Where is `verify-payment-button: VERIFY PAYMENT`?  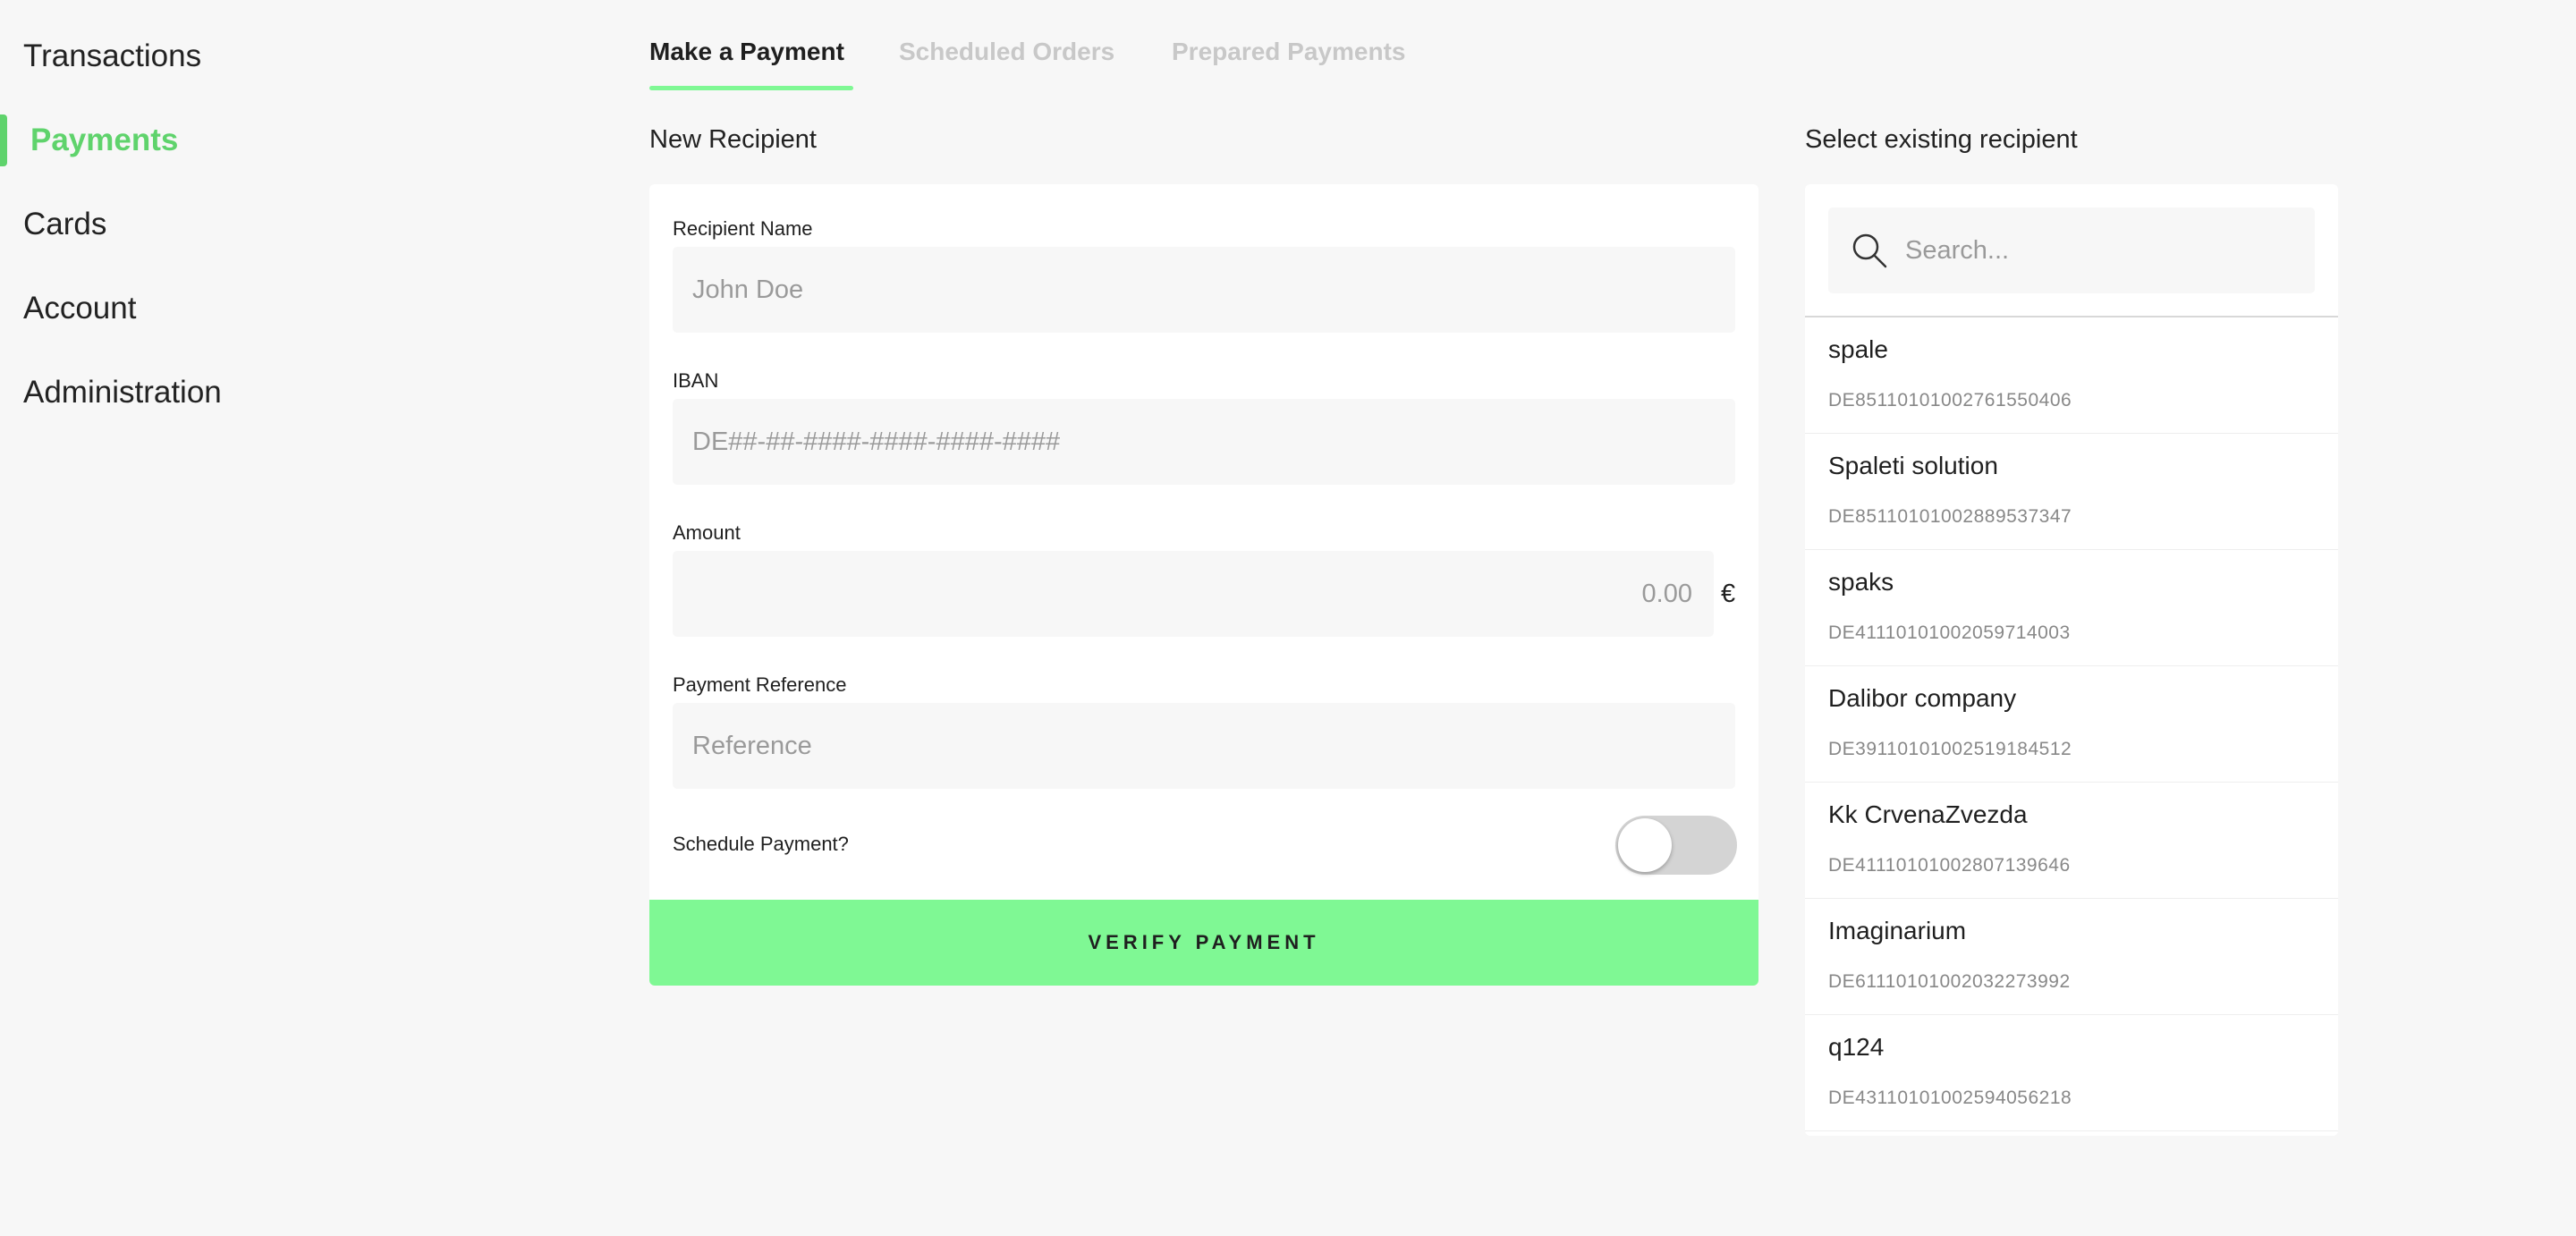 verify-payment-button: VERIFY PAYMENT is located at coordinates (1203, 943).